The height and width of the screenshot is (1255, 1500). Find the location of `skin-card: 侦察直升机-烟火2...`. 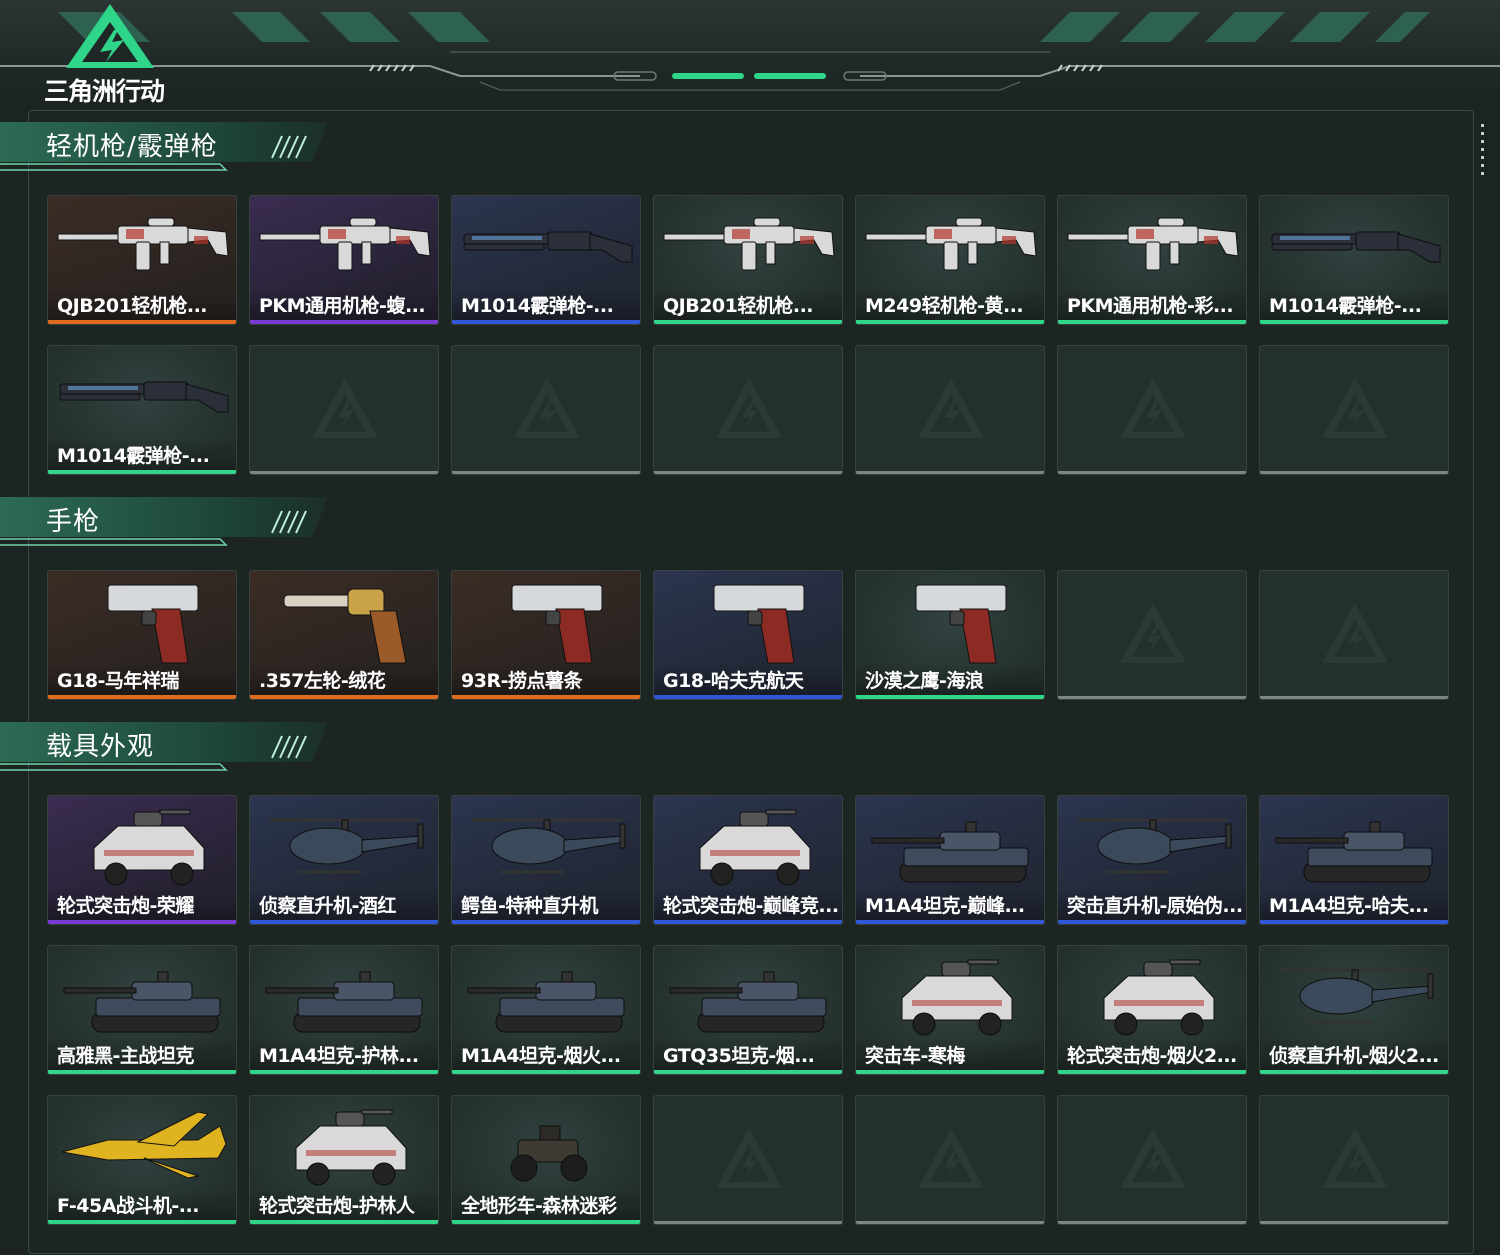

skin-card: 侦察直升机-烟火2... is located at coordinates (1354, 1010).